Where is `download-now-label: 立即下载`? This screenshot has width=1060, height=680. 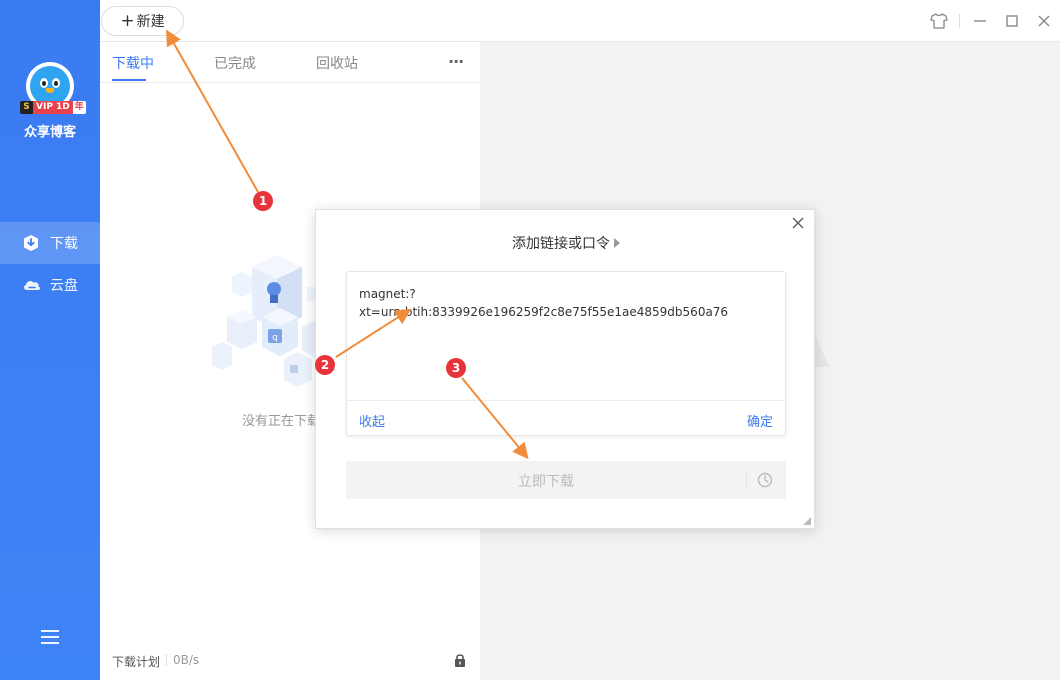
download-now-label: 立即下载 is located at coordinates (546, 482).